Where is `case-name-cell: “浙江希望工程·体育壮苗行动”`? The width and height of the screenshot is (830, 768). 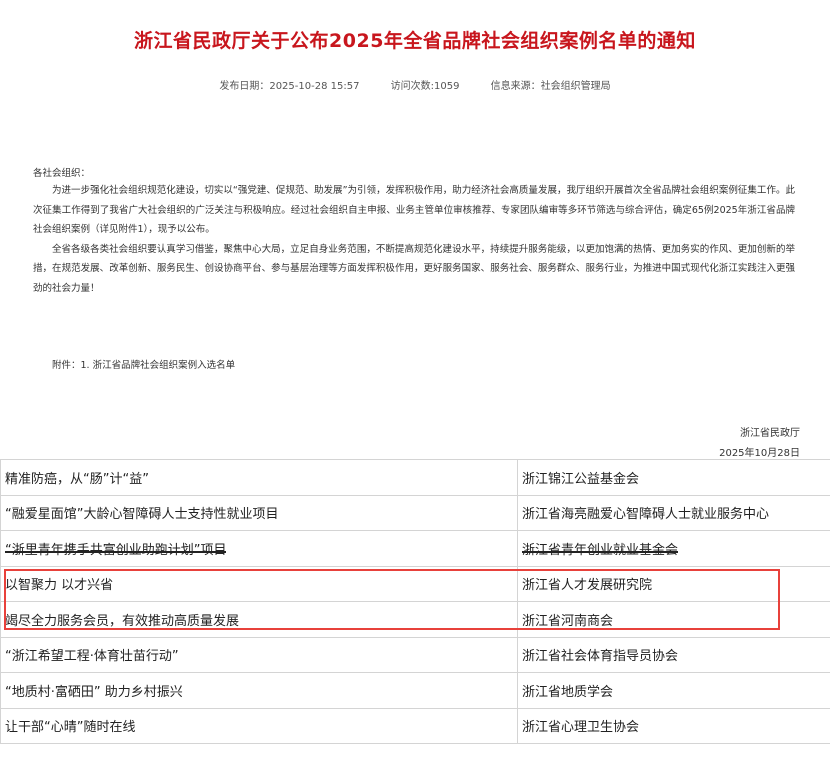
case-name-cell: “浙江希望工程·体育壮苗行动” is located at coordinates (259, 654).